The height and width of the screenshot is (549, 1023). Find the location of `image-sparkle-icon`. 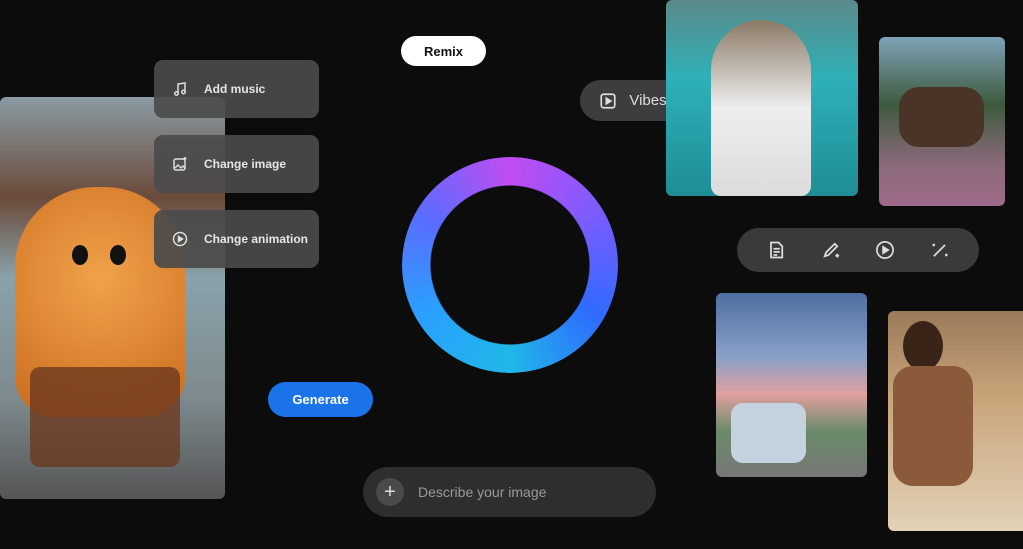

image-sparkle-icon is located at coordinates (180, 164).